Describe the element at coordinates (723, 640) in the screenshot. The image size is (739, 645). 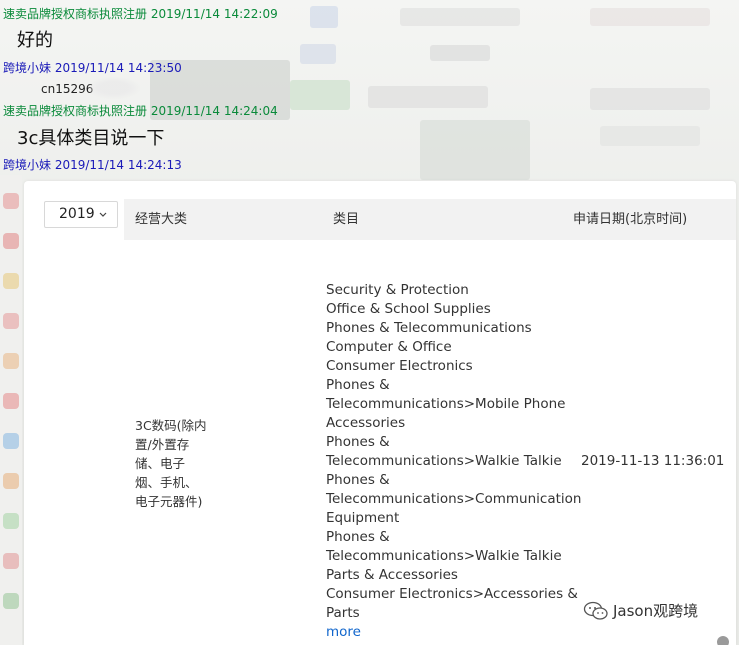
I see `corner-button` at that location.